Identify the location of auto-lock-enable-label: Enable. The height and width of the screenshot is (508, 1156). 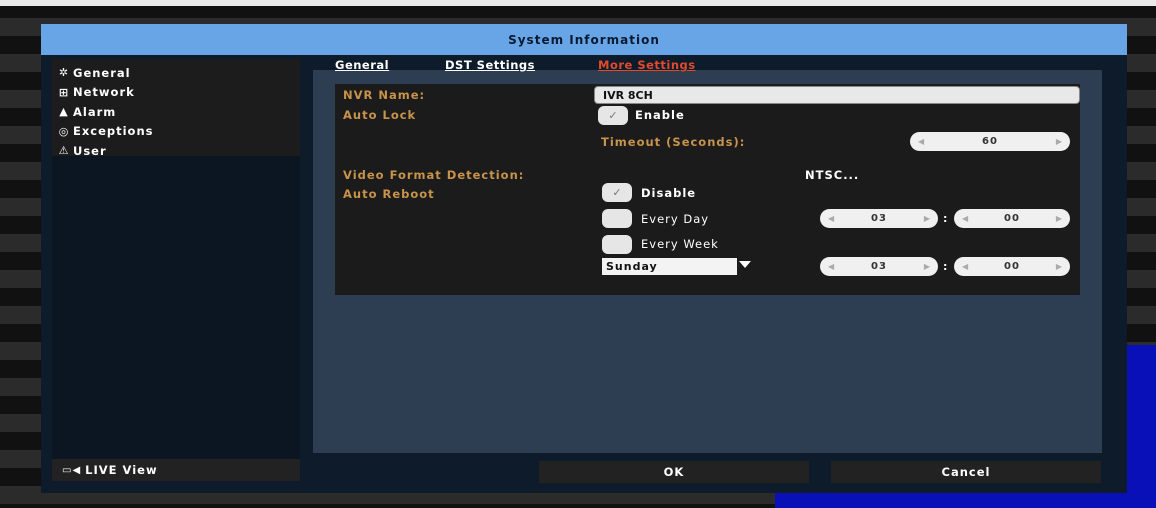
(660, 115).